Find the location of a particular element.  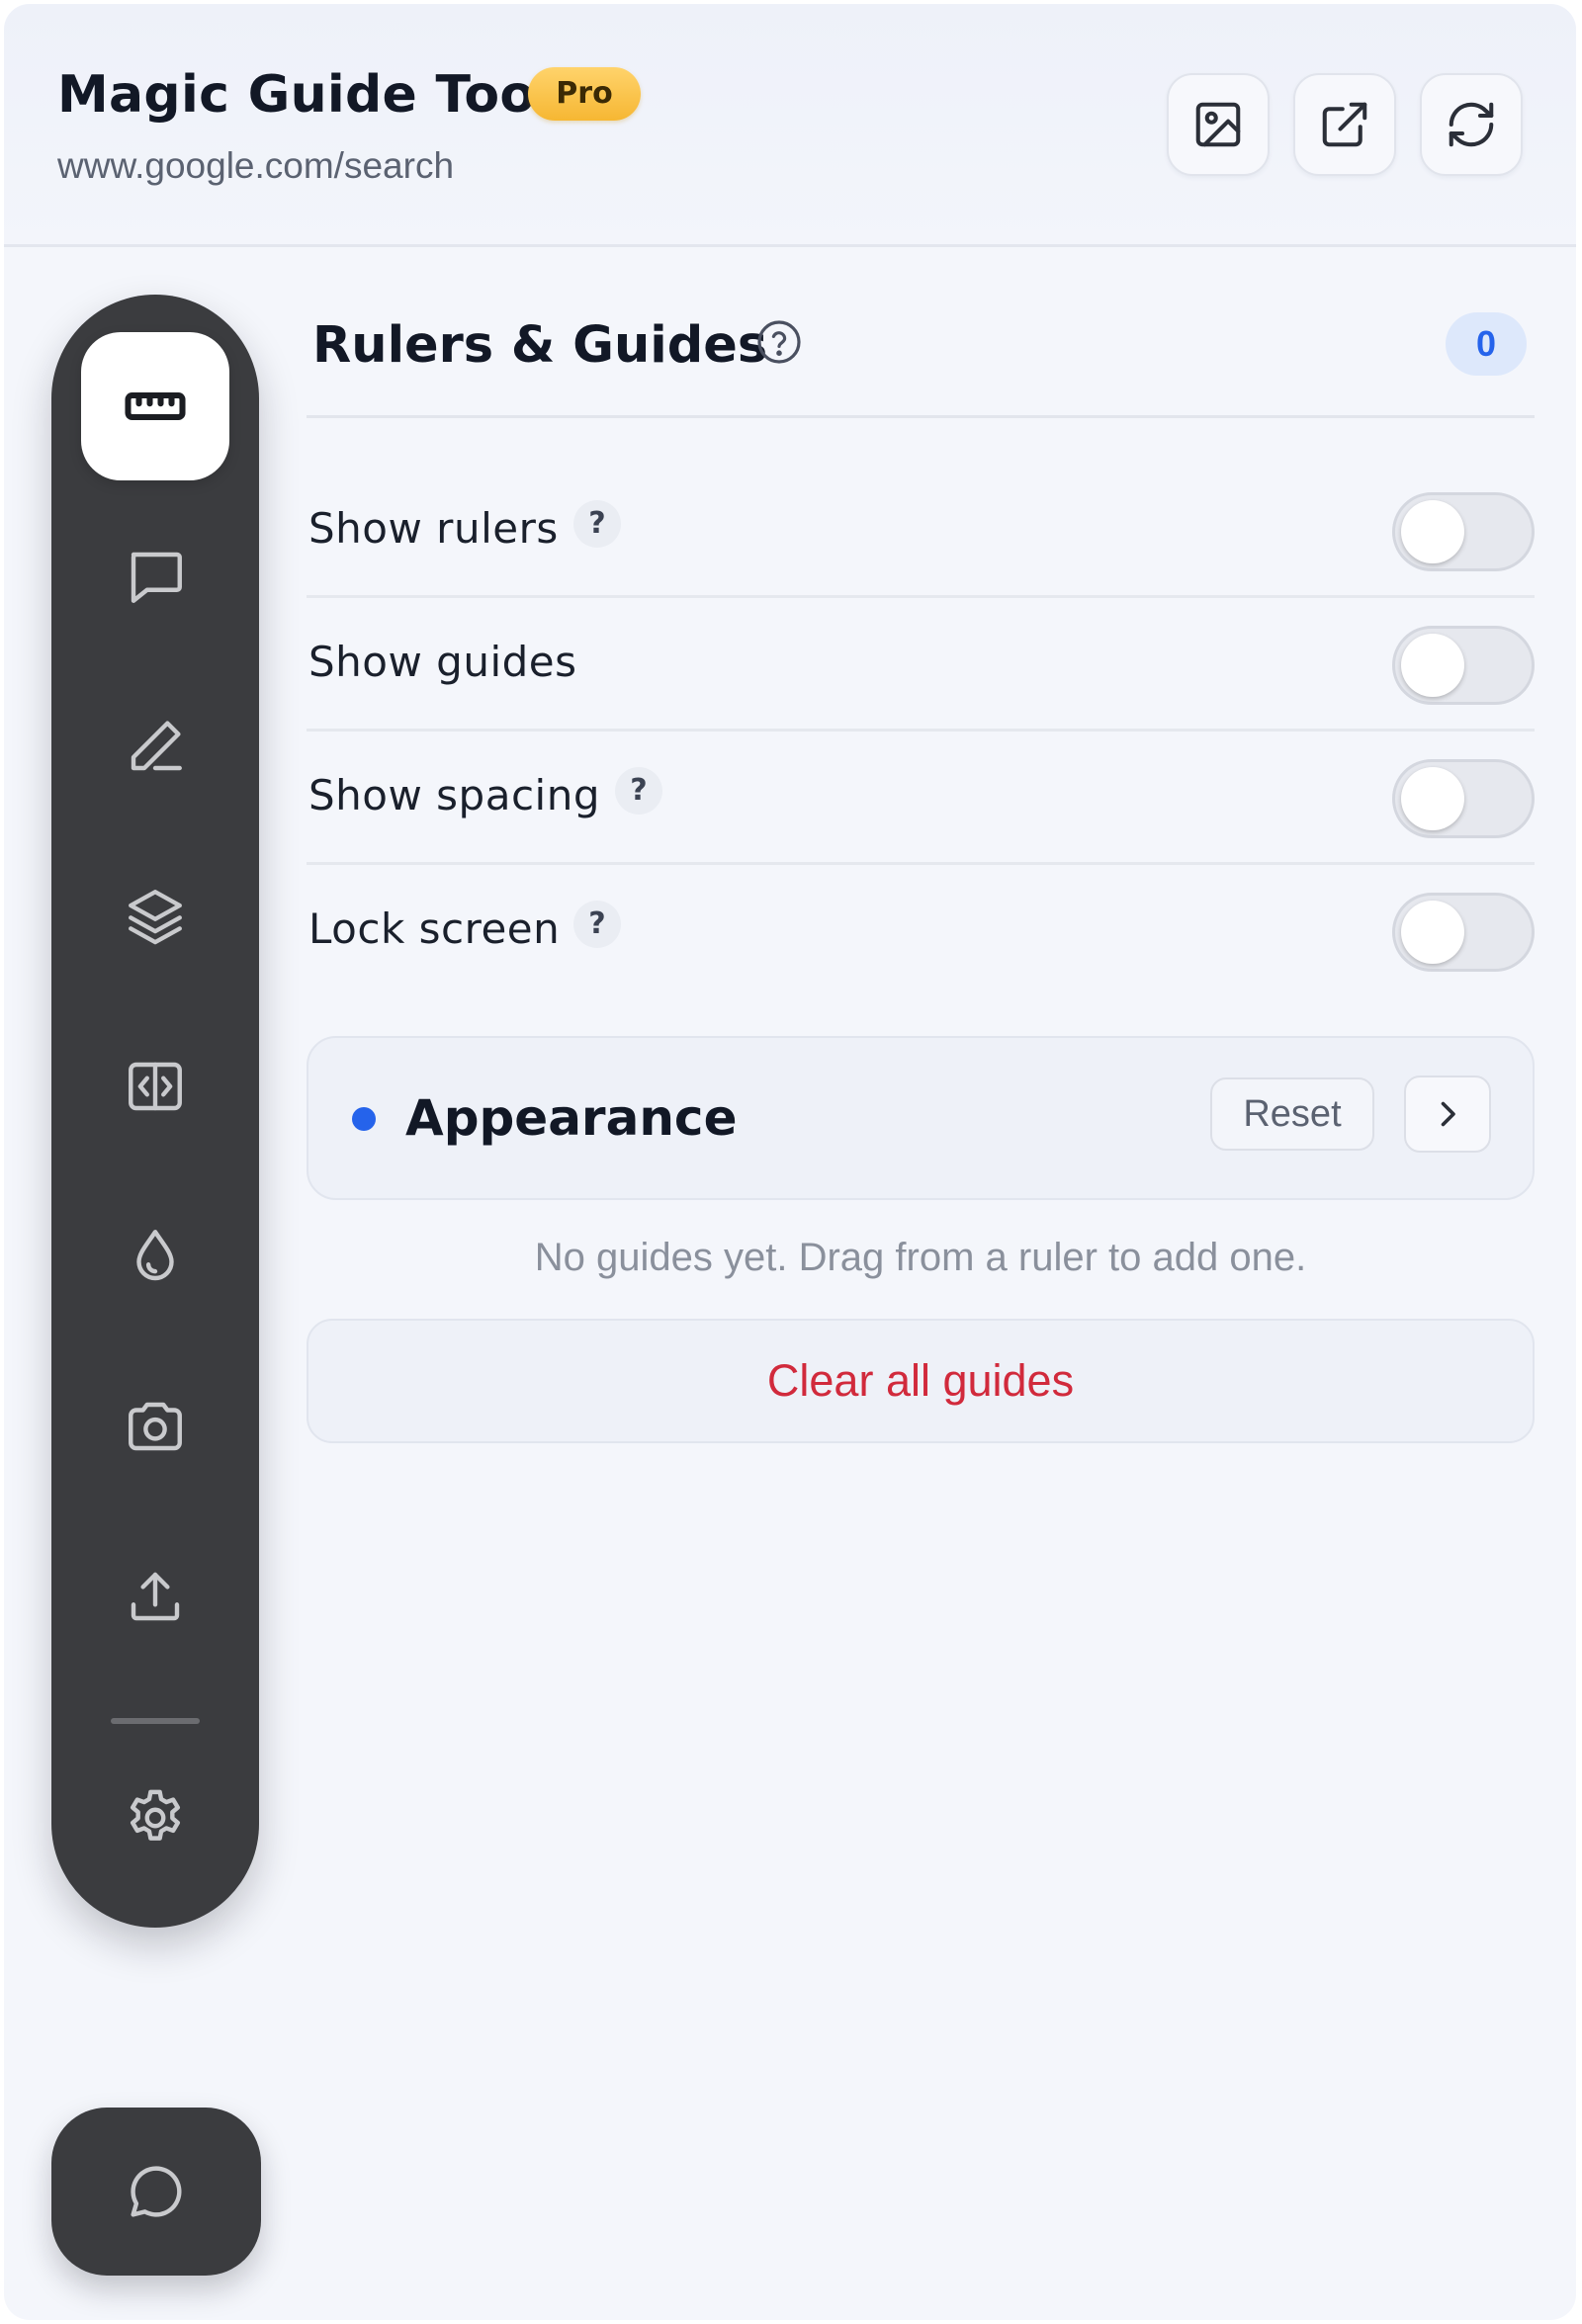

layers-icon is located at coordinates (155, 917).